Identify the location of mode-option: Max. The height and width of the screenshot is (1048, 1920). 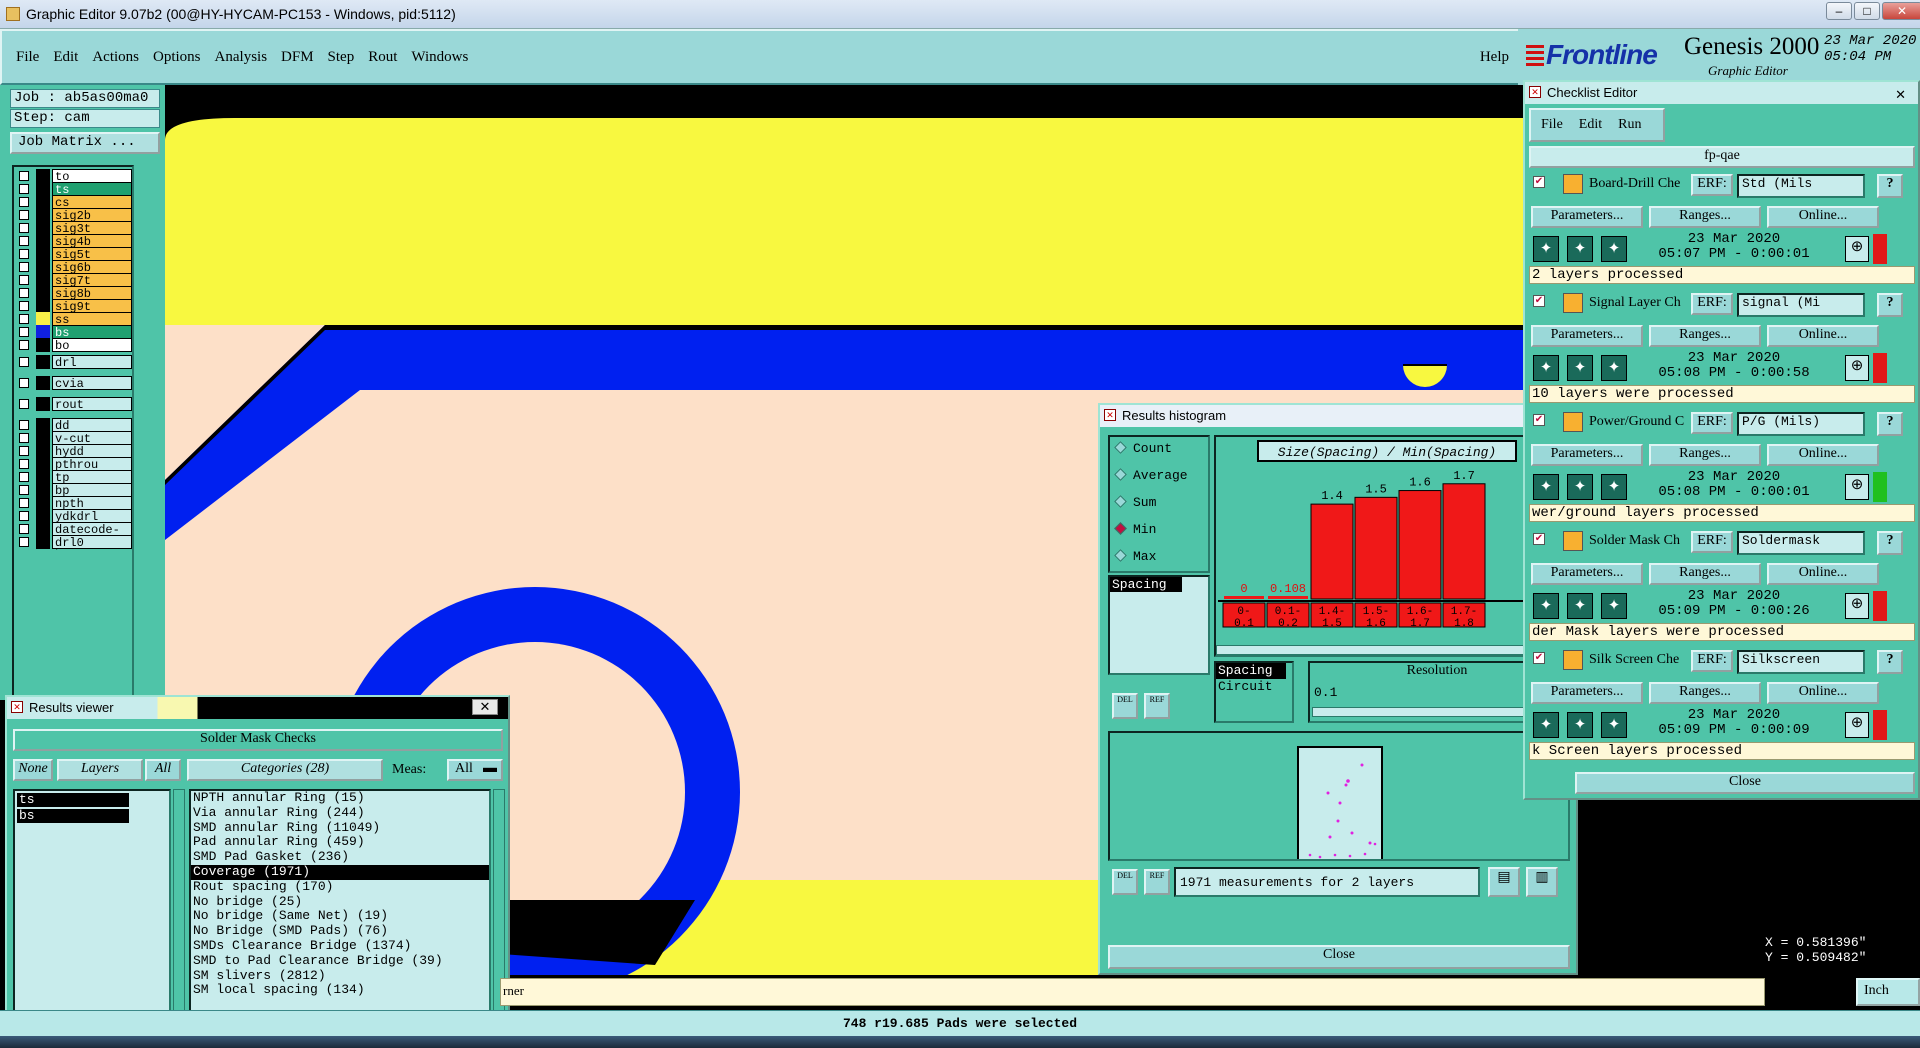
(1159, 558).